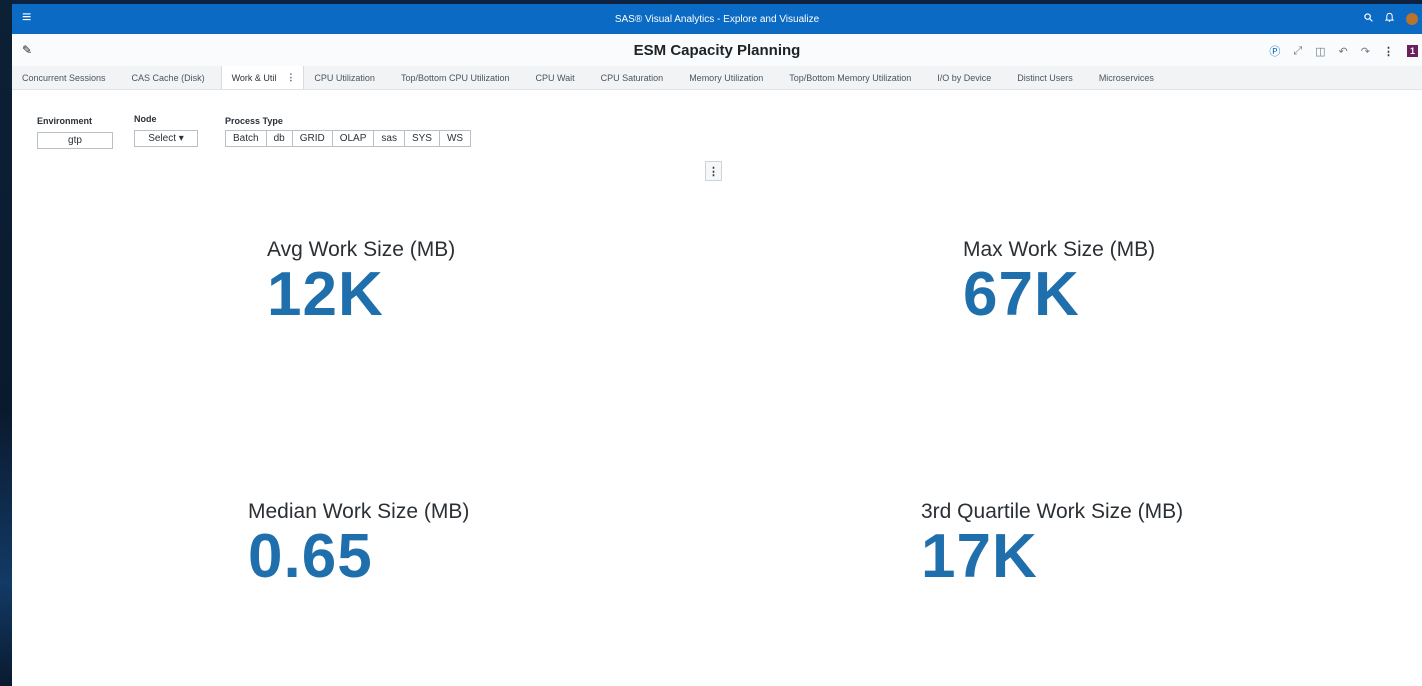 This screenshot has height=686, width=1422. Describe the element at coordinates (455, 138) in the screenshot. I see `process-type-option: WS` at that location.